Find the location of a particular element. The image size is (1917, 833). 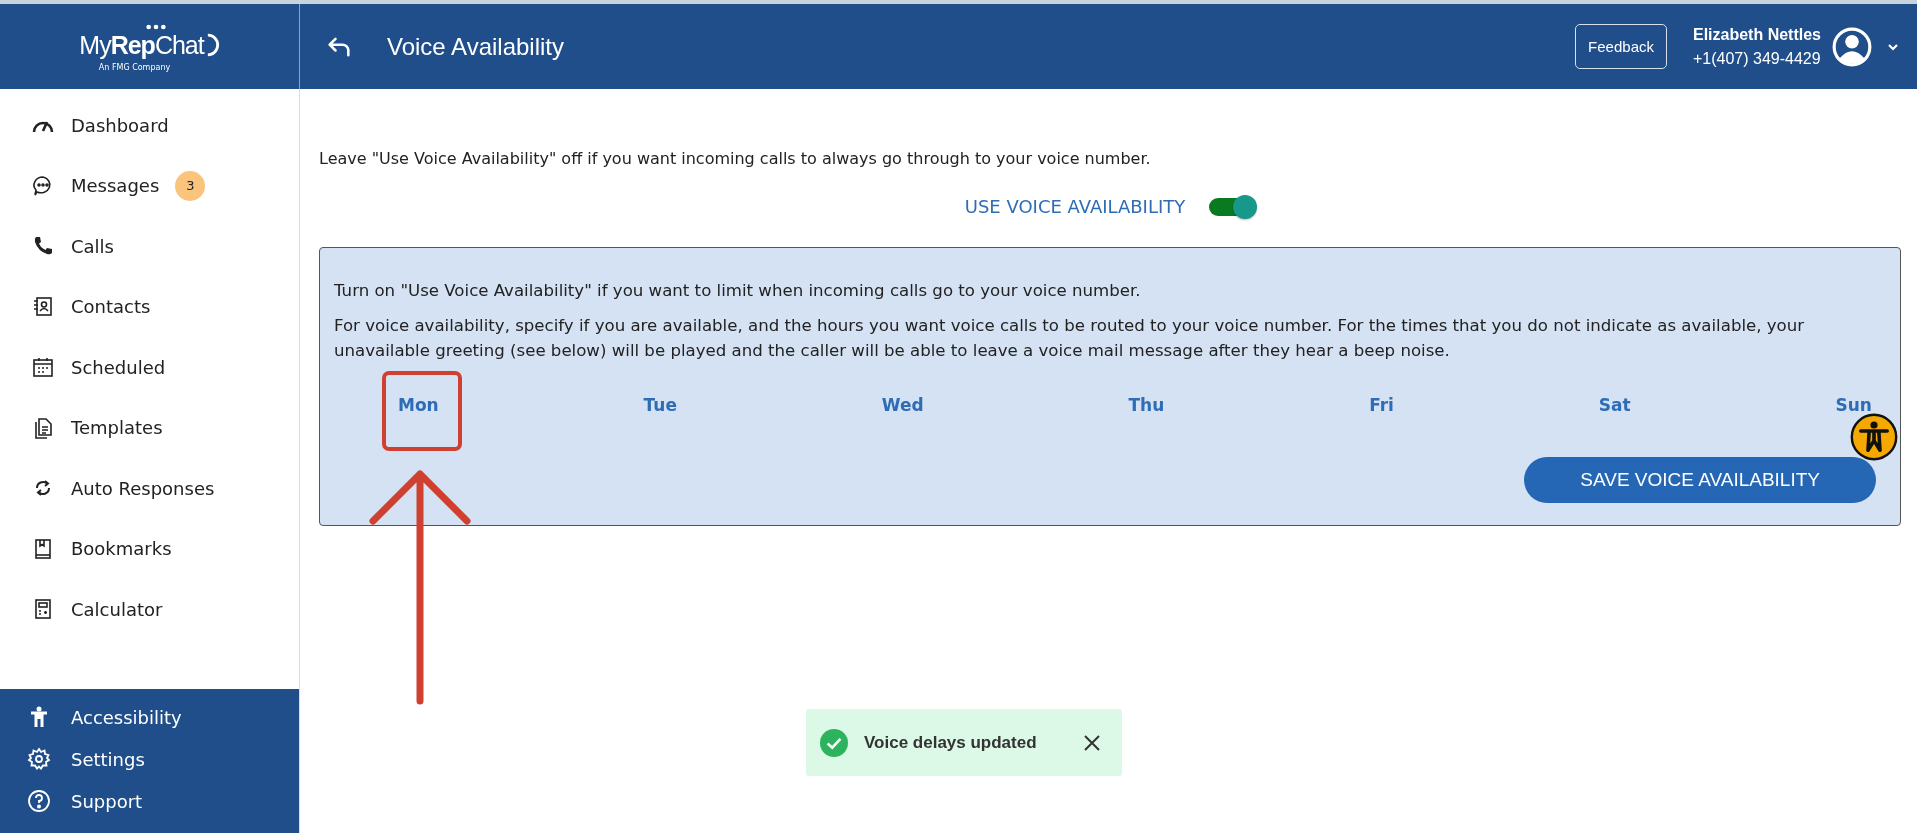

sidebar-item: Auto Responses is located at coordinates (149, 488).